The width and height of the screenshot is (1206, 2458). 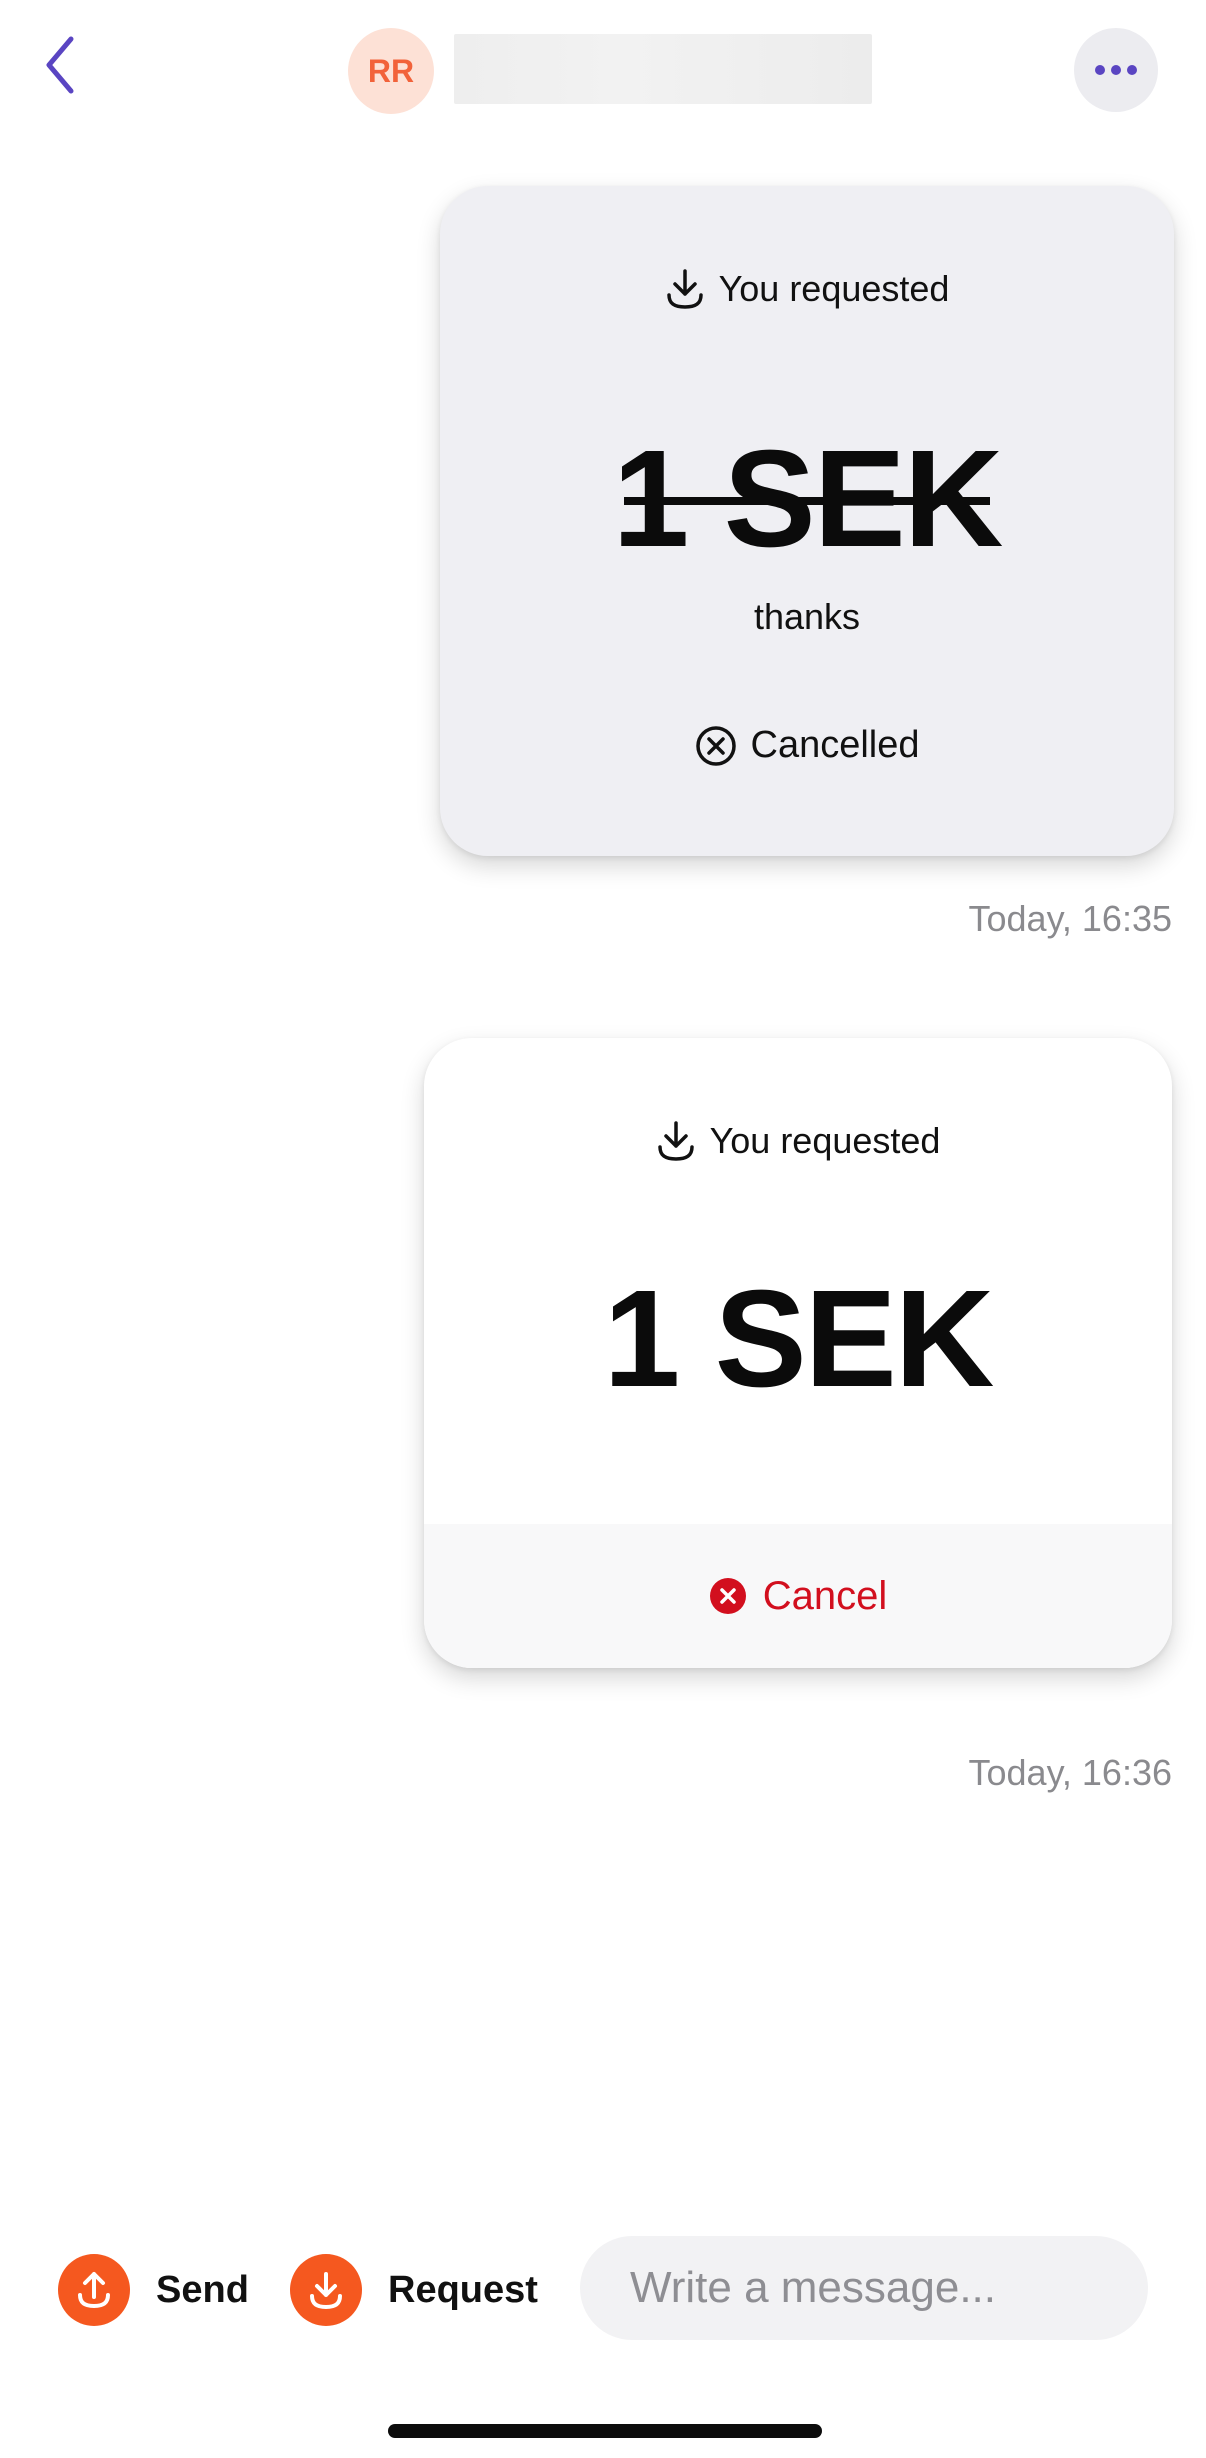 I want to click on more-horizontal-icon, so click(x=1100, y=70).